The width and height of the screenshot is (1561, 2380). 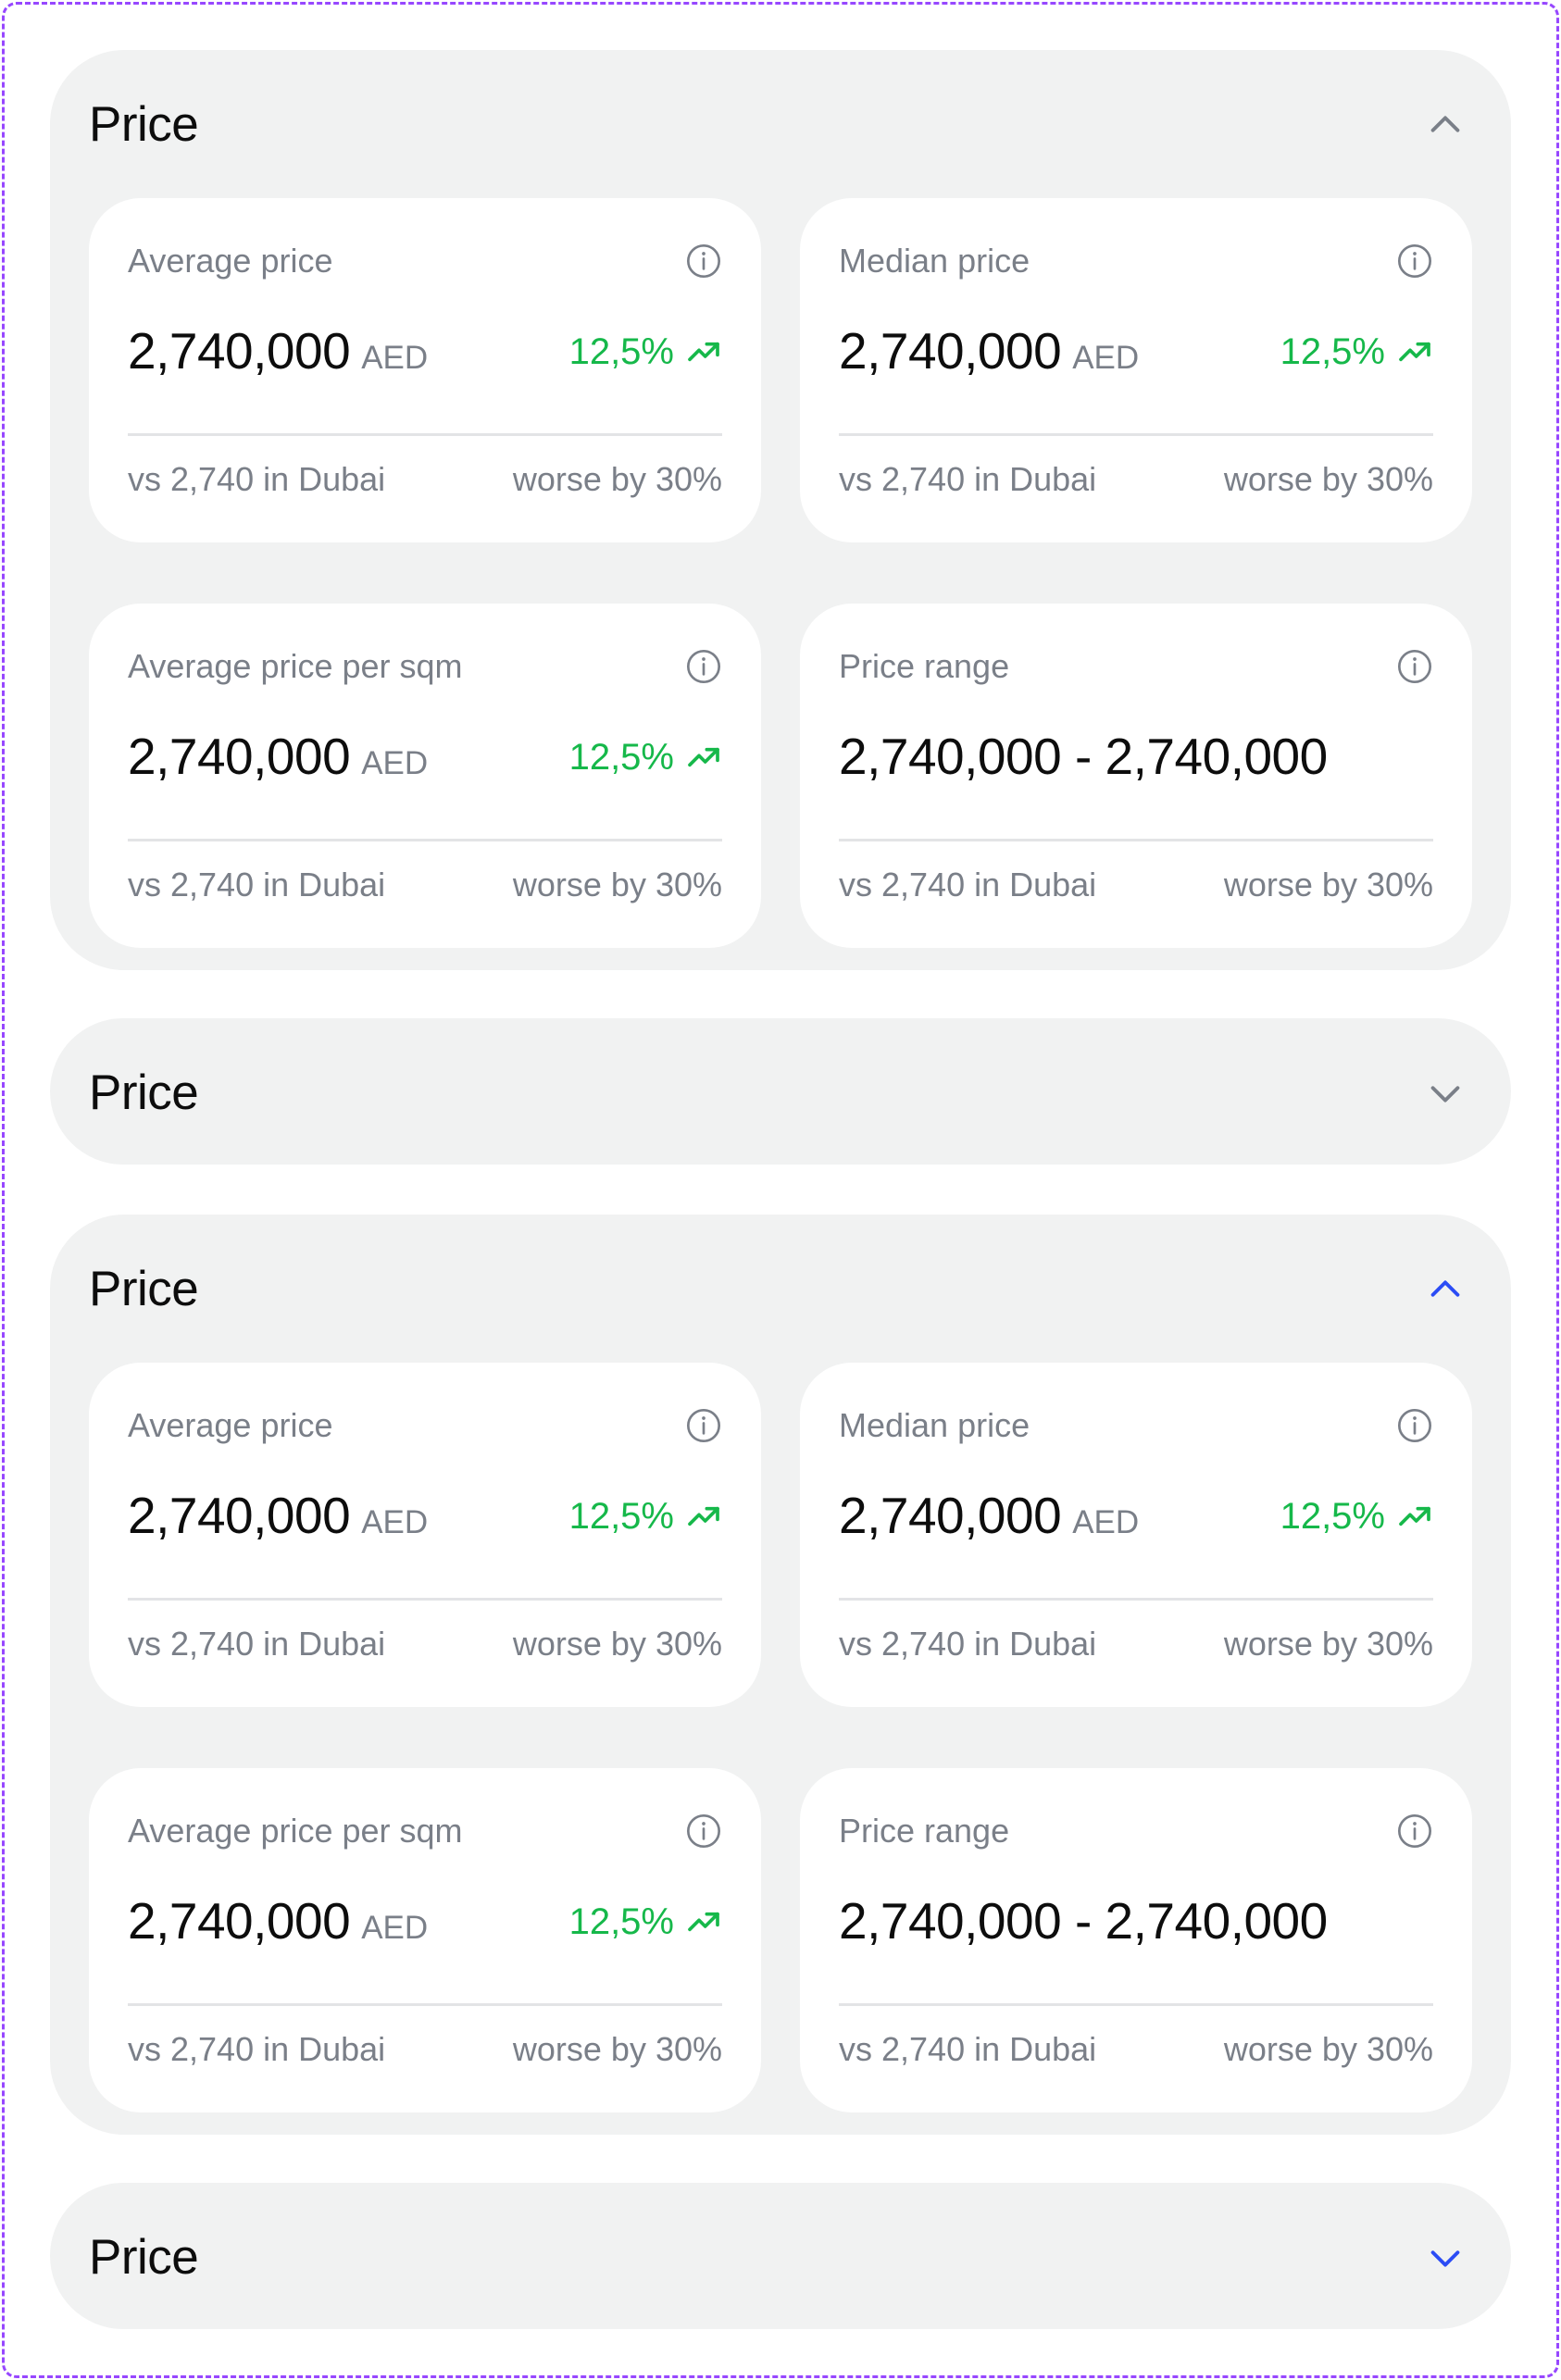 I want to click on price-section-collapsed: Price, so click(x=780, y=1091).